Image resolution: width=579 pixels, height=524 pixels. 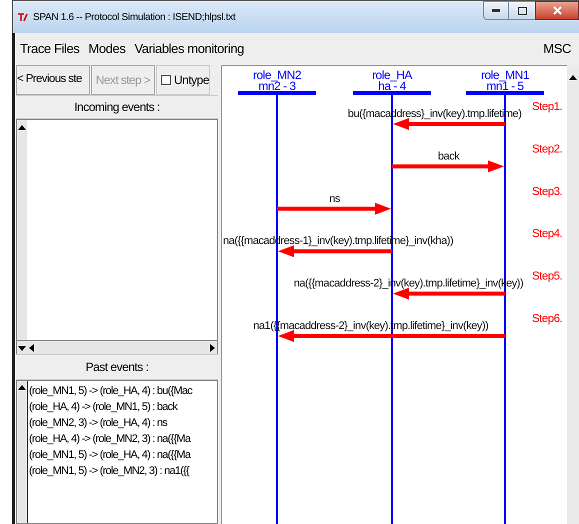 I want to click on close-button, so click(x=557, y=10).